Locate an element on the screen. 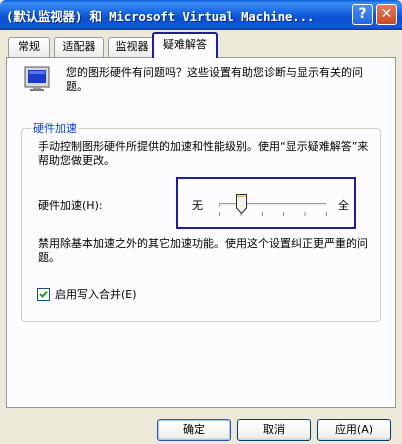 The height and width of the screenshot is (444, 402). checkmark-icon is located at coordinates (43, 294).